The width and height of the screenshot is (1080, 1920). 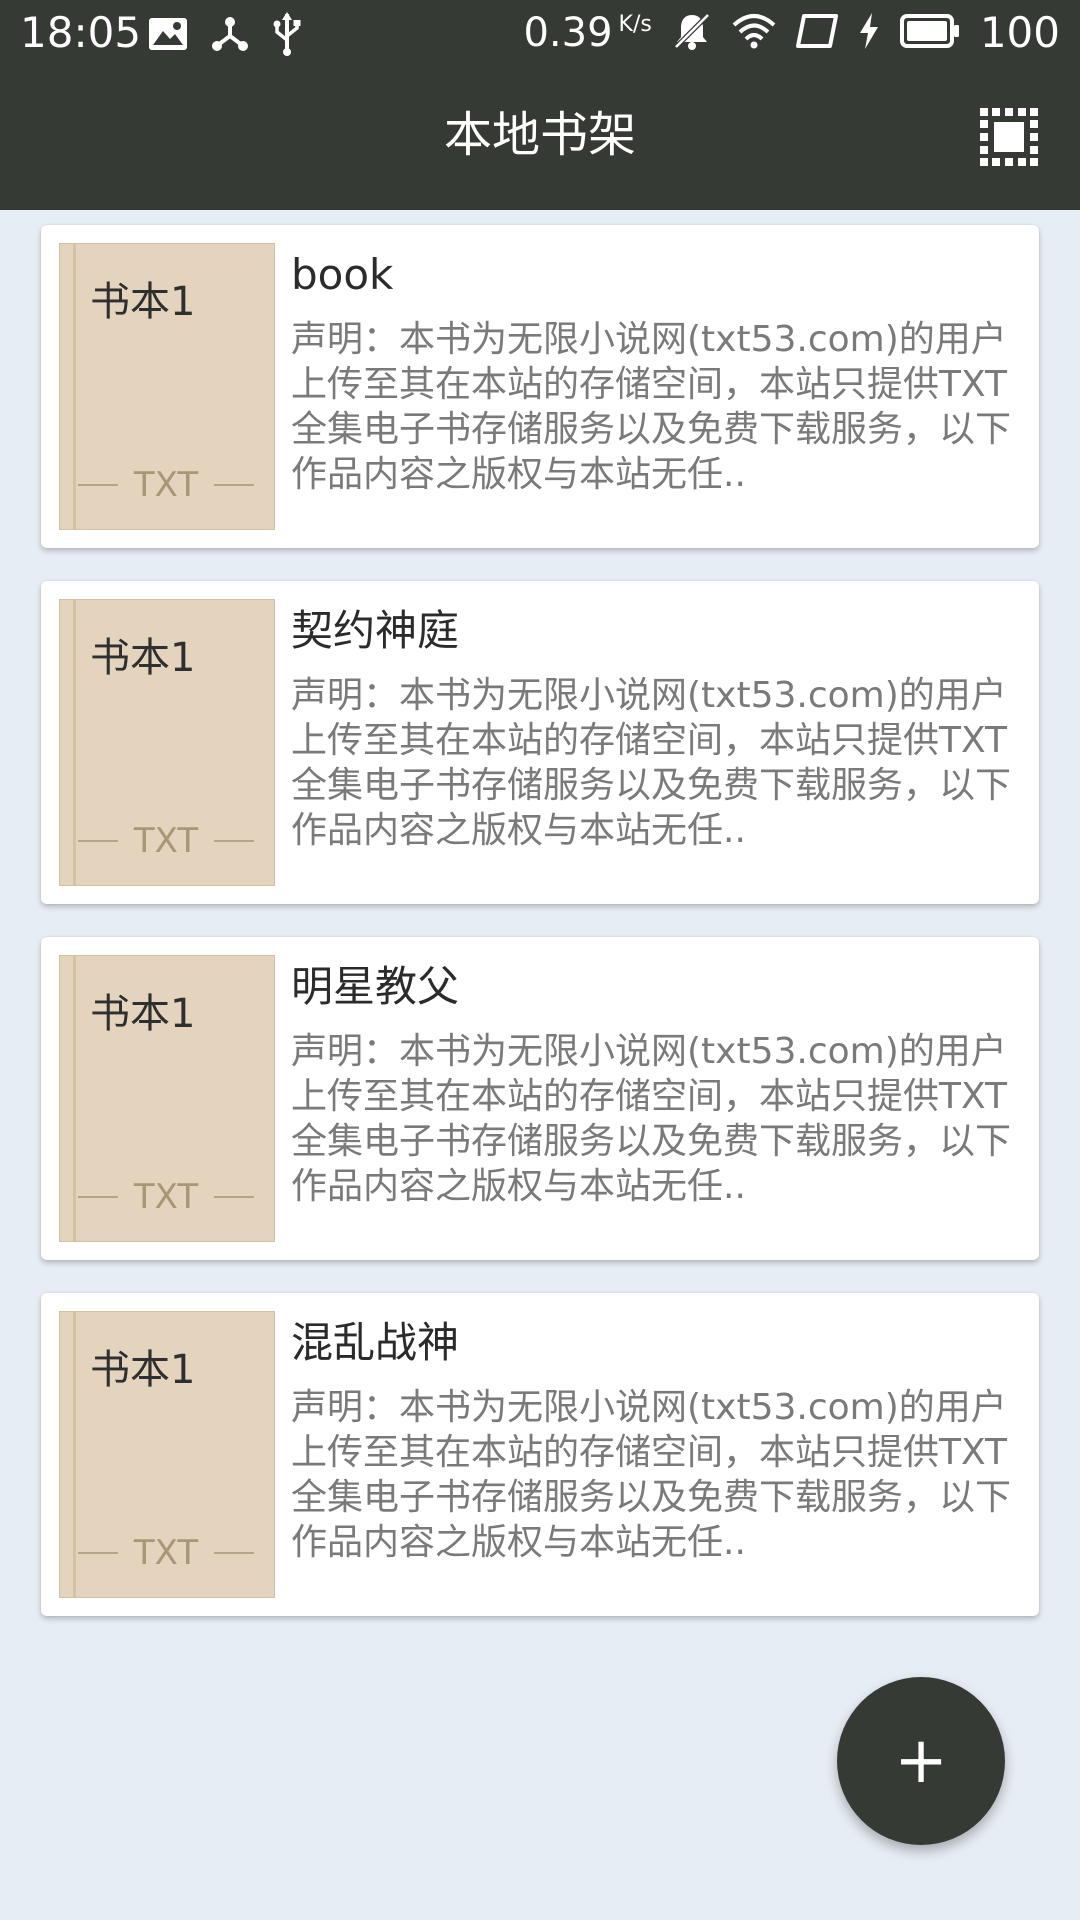 I want to click on select-all-button, so click(x=1009, y=137).